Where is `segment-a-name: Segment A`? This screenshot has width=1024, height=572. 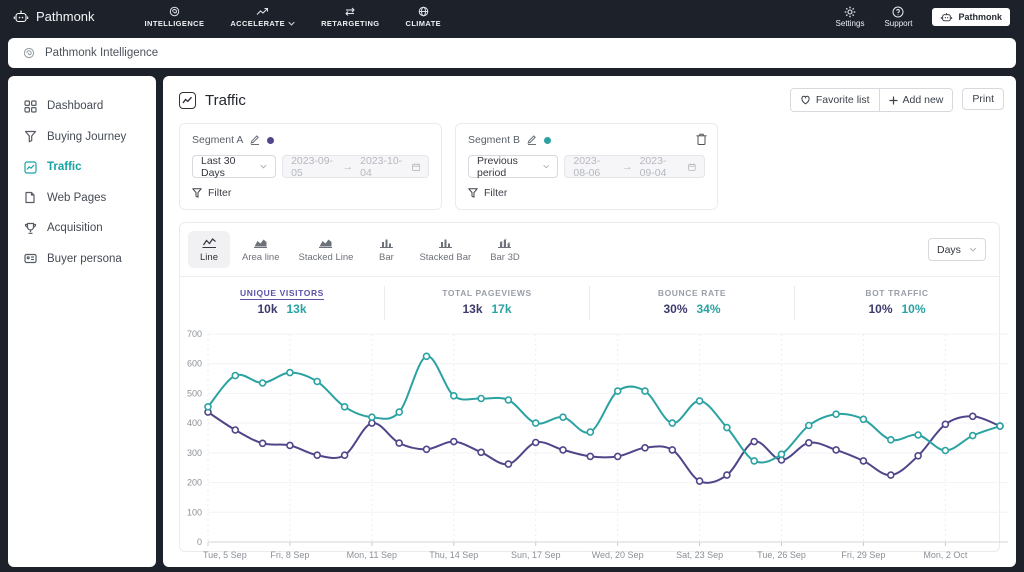 segment-a-name: Segment A is located at coordinates (218, 140).